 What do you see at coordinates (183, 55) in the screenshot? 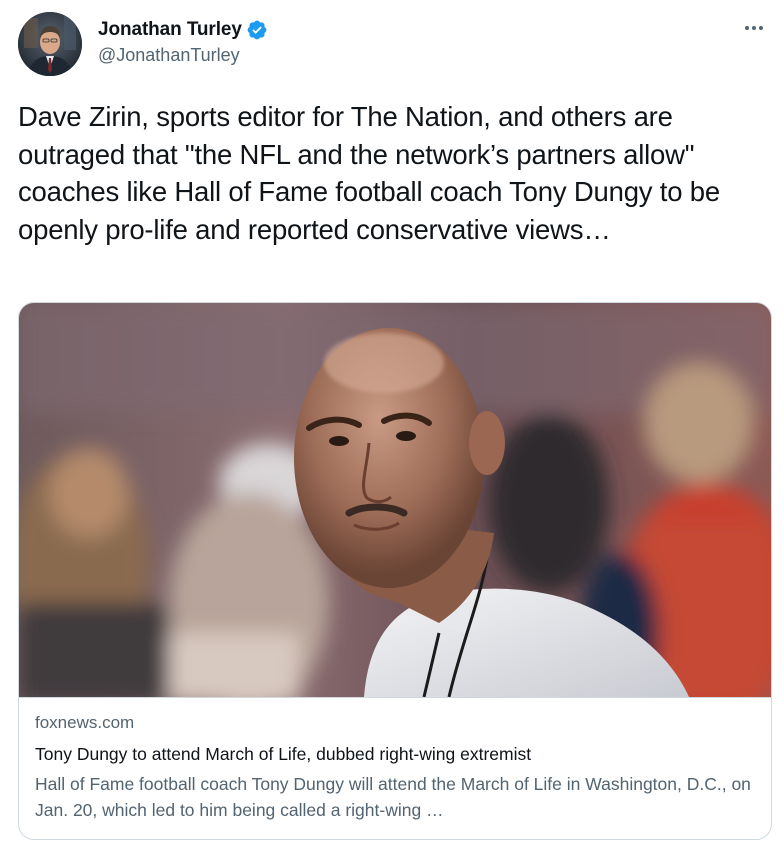
I see `author-handle: @JonathanTurley` at bounding box center [183, 55].